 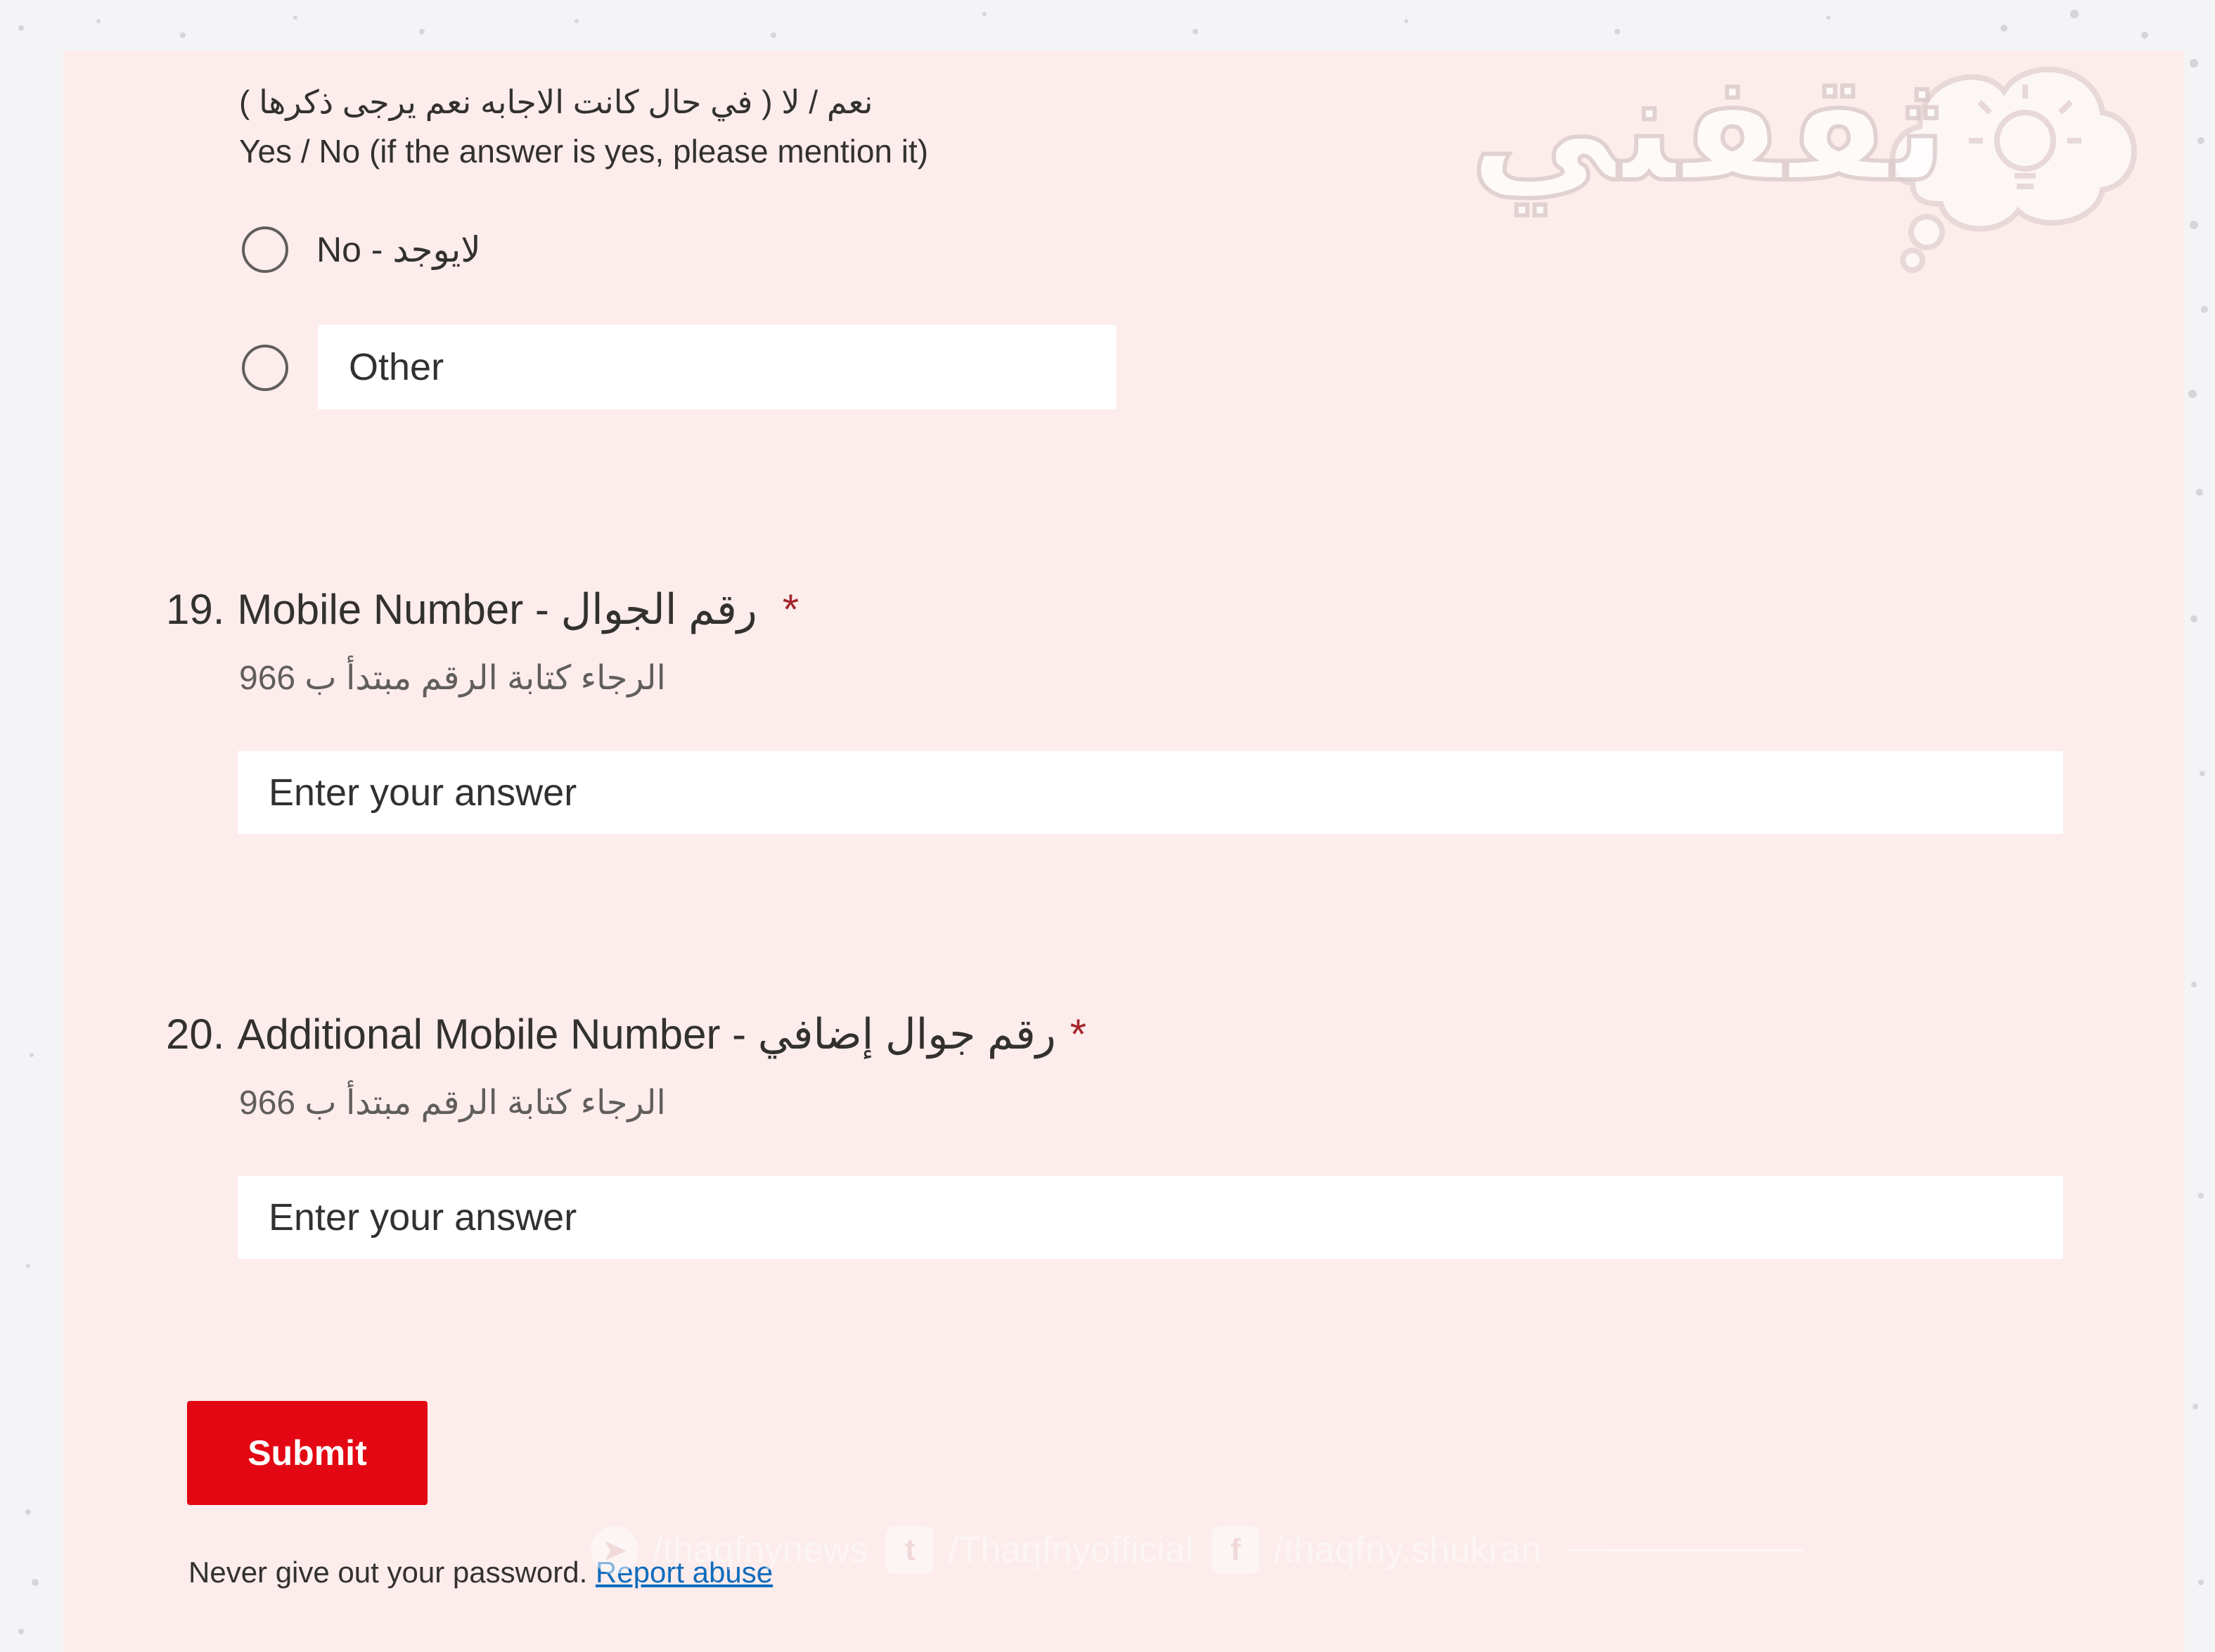 What do you see at coordinates (453, 1103) in the screenshot?
I see `question-20-subtitle: الرجاء كتابة الرقم مبتدأ ب 966` at bounding box center [453, 1103].